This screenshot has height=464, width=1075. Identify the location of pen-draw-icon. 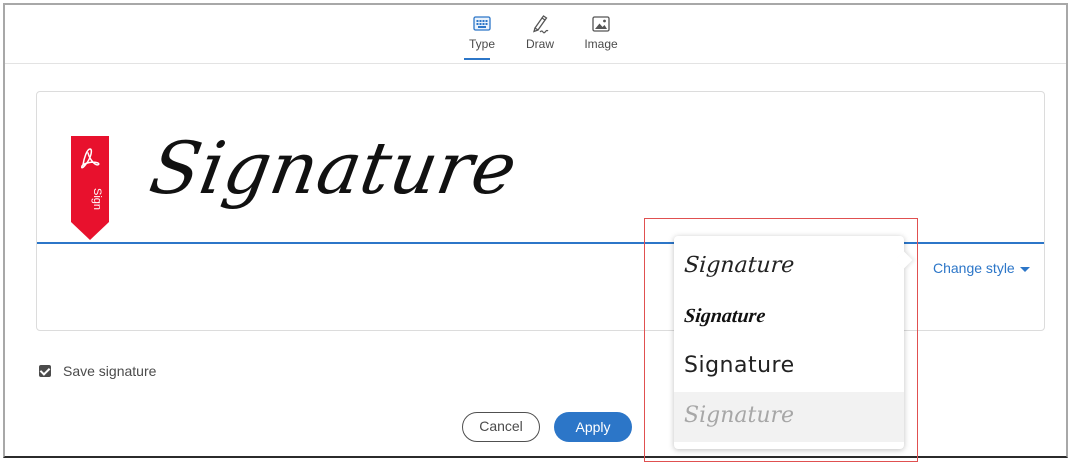
(541, 24).